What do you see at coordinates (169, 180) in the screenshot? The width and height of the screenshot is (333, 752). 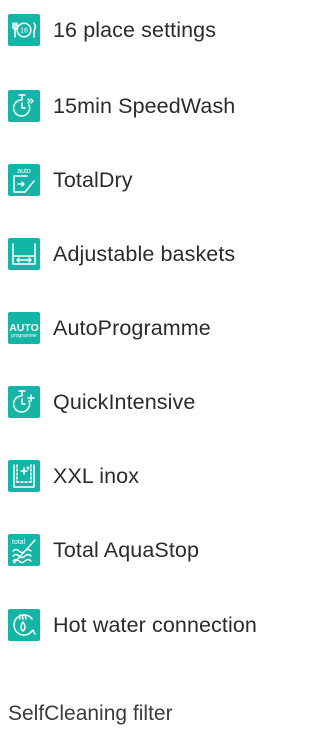 I see `feature-totaldry: auto TotalDry` at bounding box center [169, 180].